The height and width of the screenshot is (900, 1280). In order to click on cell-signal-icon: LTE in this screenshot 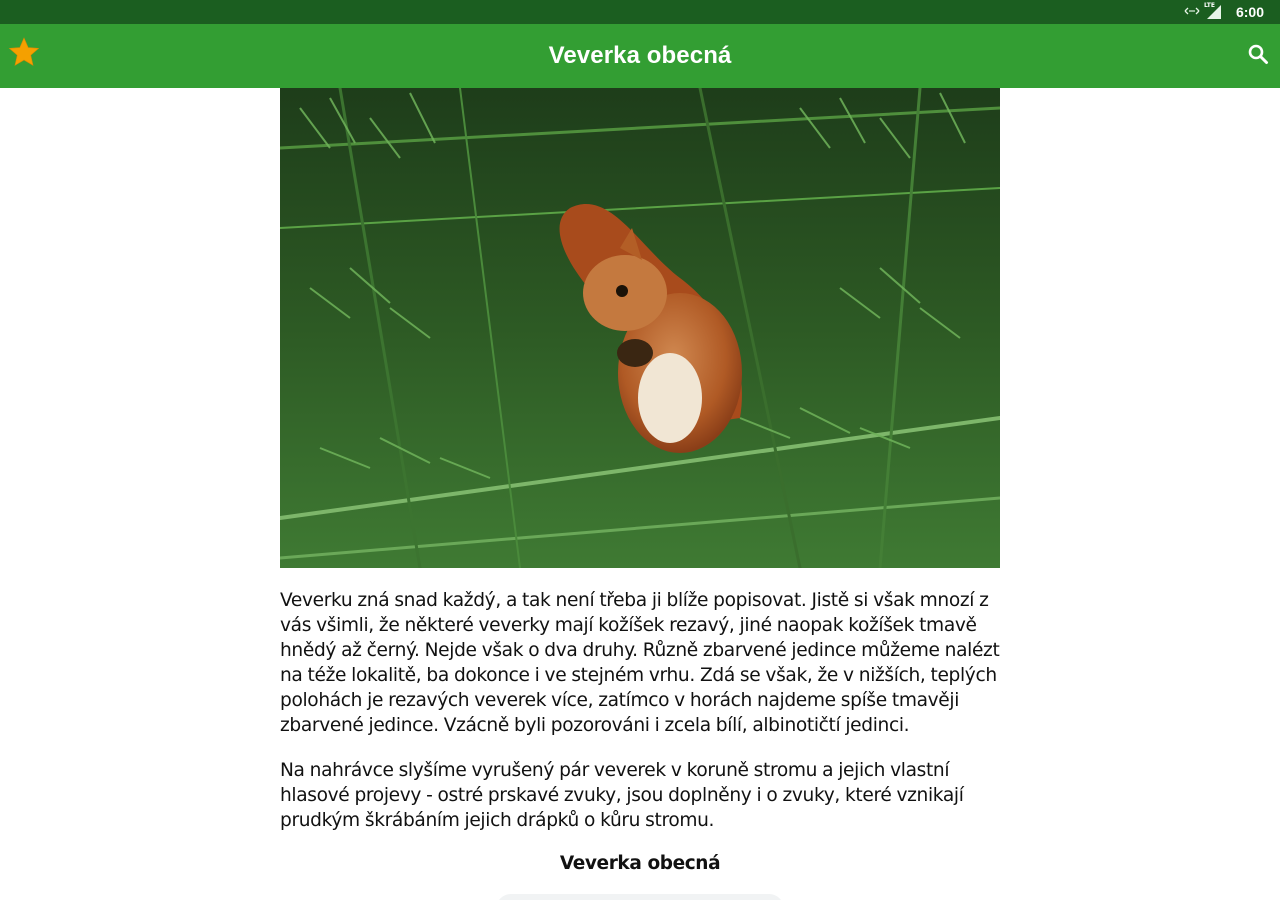, I will do `click(1213, 11)`.